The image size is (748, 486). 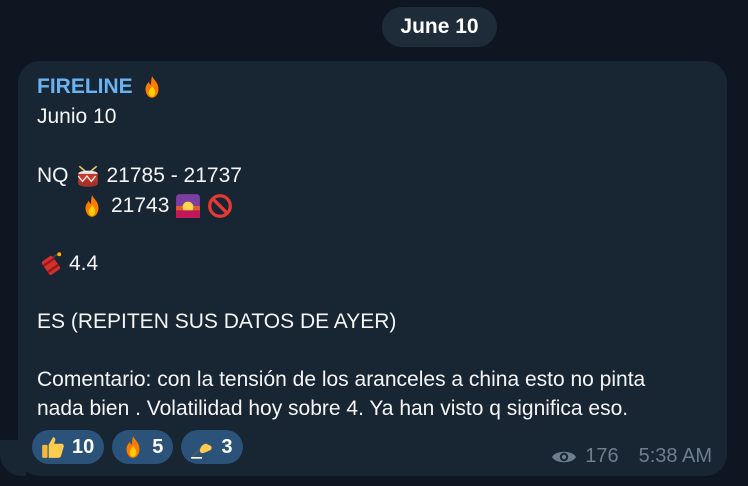 What do you see at coordinates (220, 206) in the screenshot?
I see `prohibited-icon` at bounding box center [220, 206].